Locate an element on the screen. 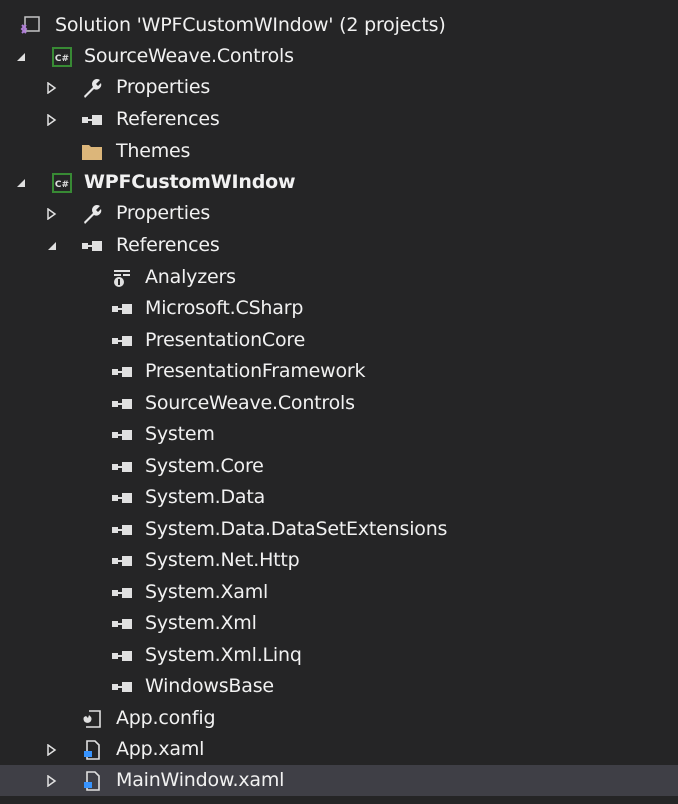 Image resolution: width=678 pixels, height=804 pixels. tree-item-label: System.Core is located at coordinates (204, 466).